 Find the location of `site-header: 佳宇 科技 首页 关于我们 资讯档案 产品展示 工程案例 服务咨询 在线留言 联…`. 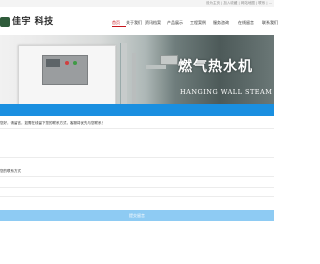

site-header: 佳宇 科技 首页 关于我们 资讯档案 产品展示 工程案例 服务咨询 在线留言 联… is located at coordinates (139, 21).